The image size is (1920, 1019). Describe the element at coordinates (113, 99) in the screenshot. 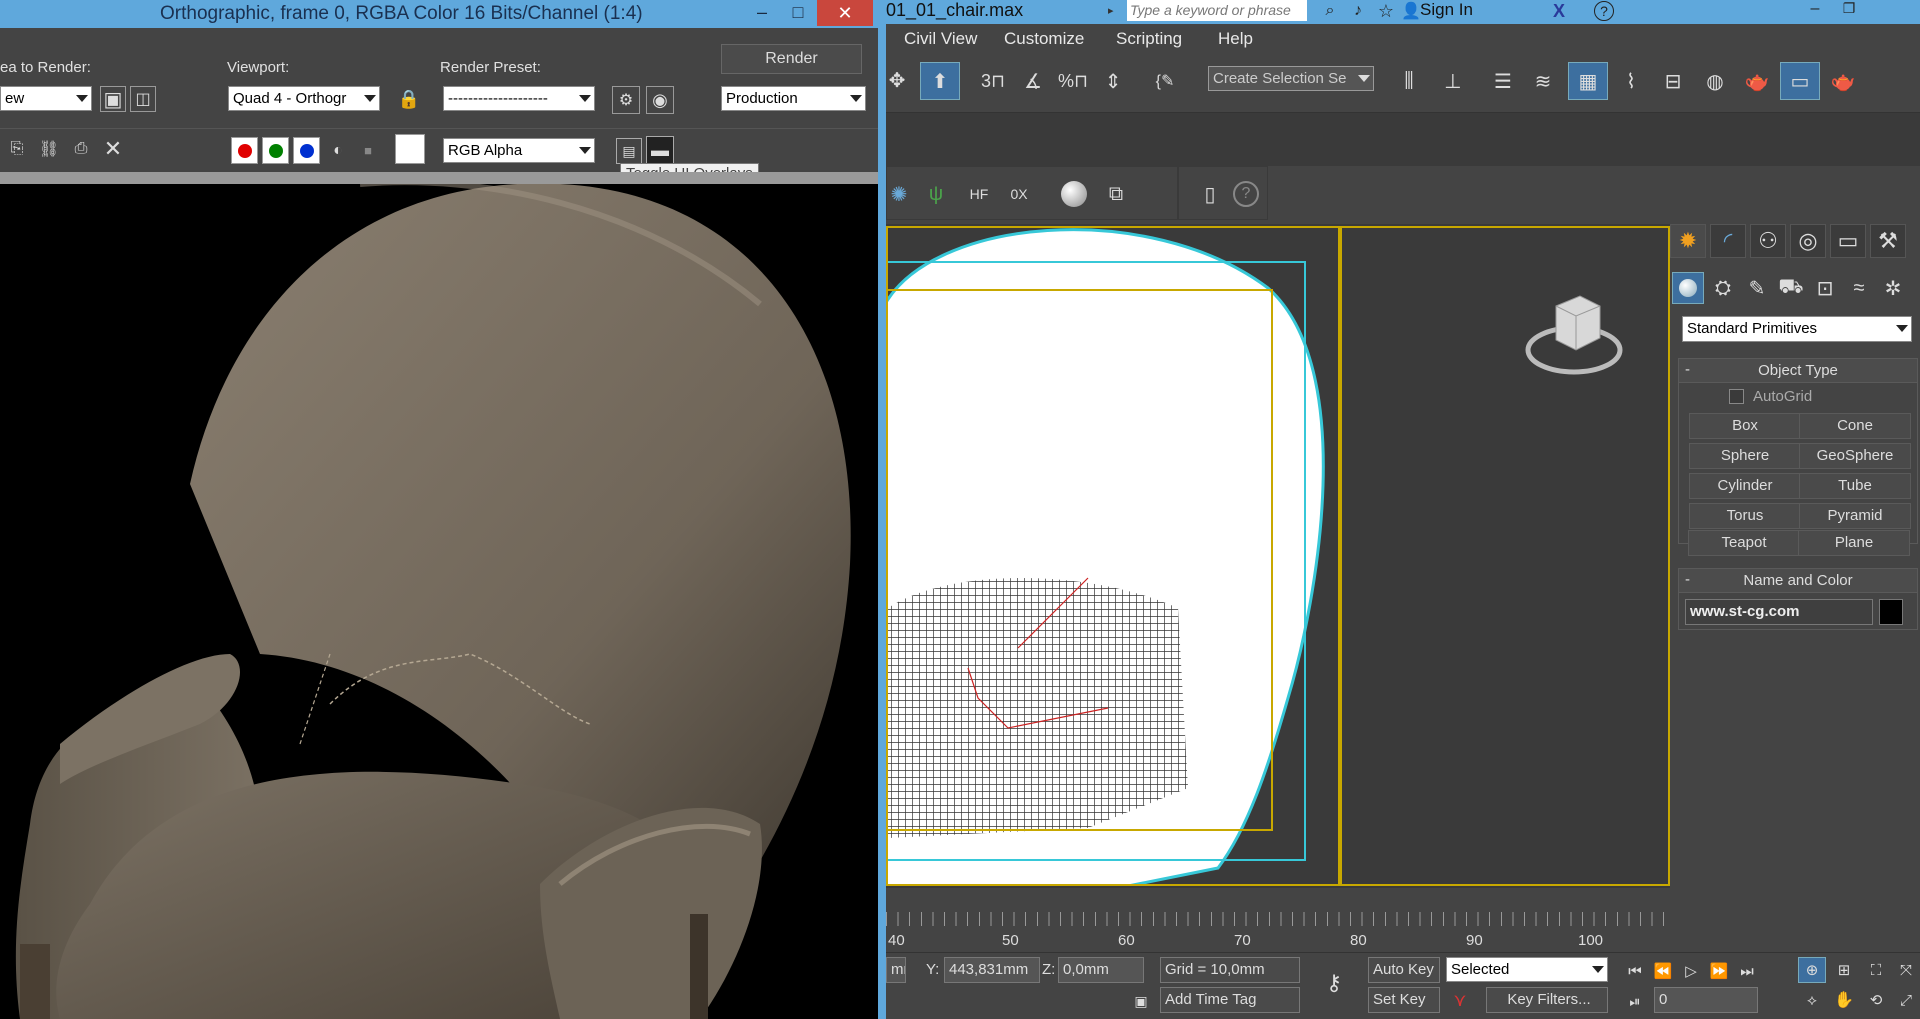

I see `edit-region-icon: ▣` at that location.